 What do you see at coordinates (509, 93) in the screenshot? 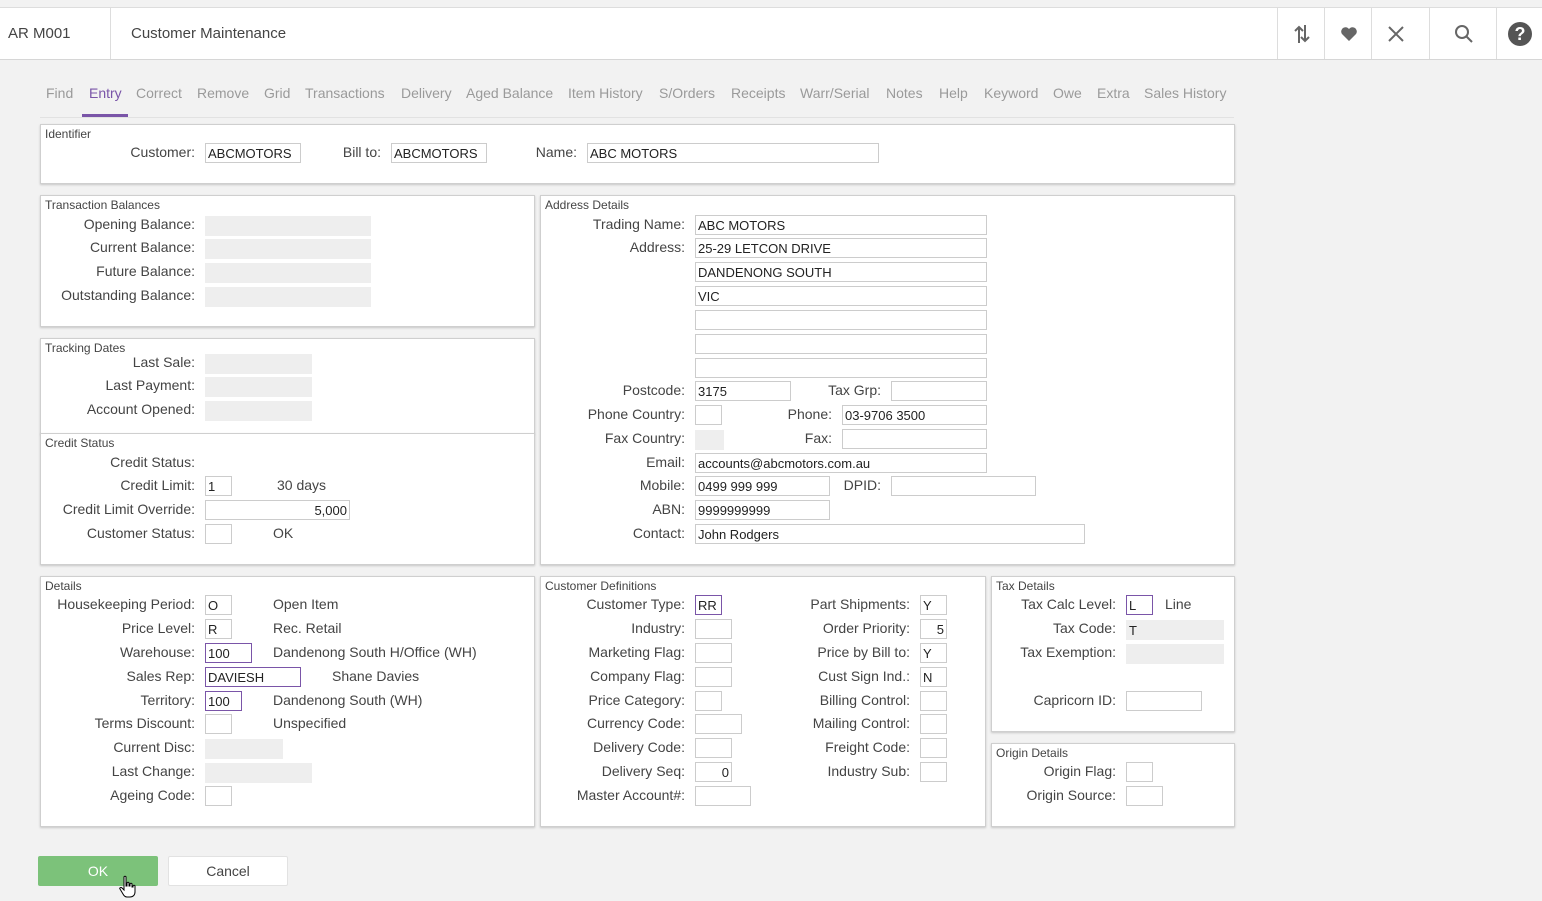
I see `tab-aged-balance: Aged Balance` at bounding box center [509, 93].